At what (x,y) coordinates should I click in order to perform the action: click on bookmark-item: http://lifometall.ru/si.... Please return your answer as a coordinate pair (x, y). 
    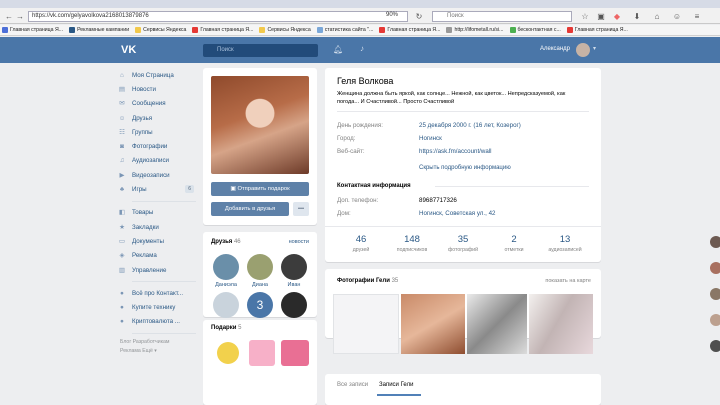
    Looking at the image, I should click on (475, 30).